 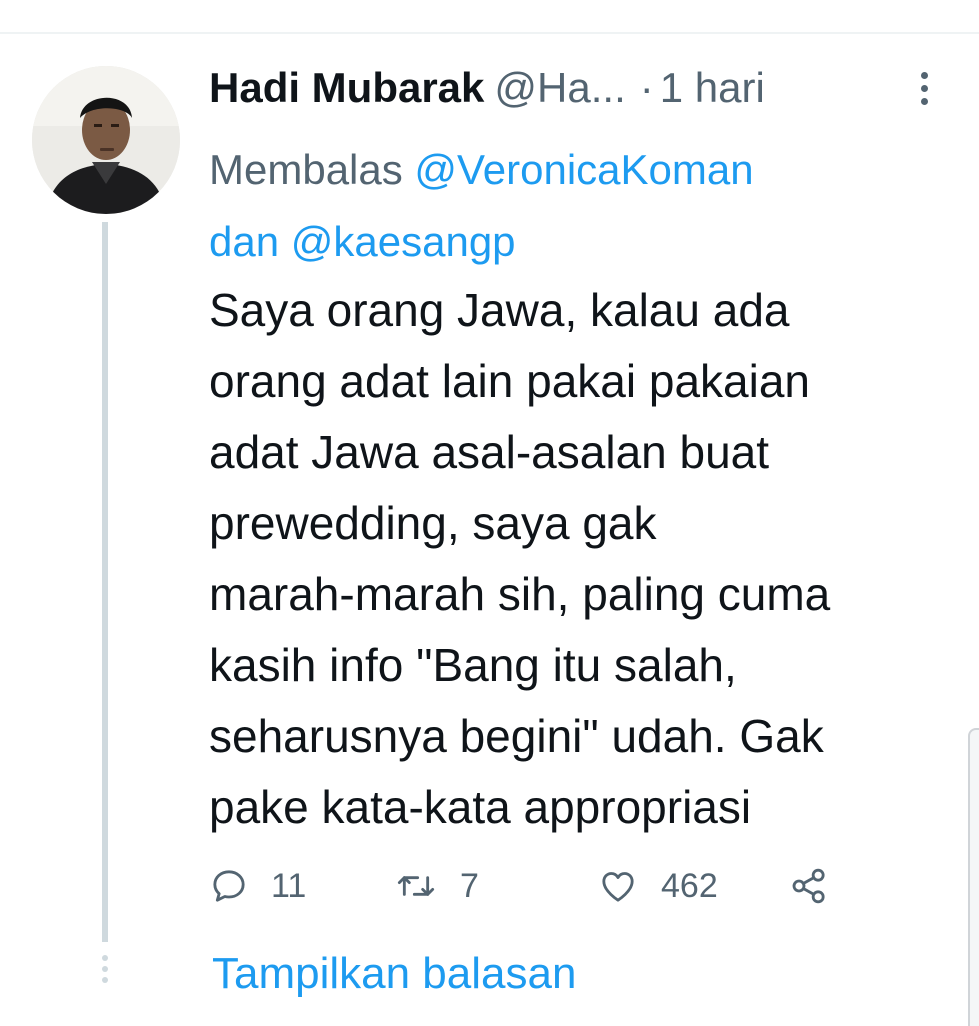 I want to click on reply-mention-kaesangp: @kaesangp, so click(x=403, y=241).